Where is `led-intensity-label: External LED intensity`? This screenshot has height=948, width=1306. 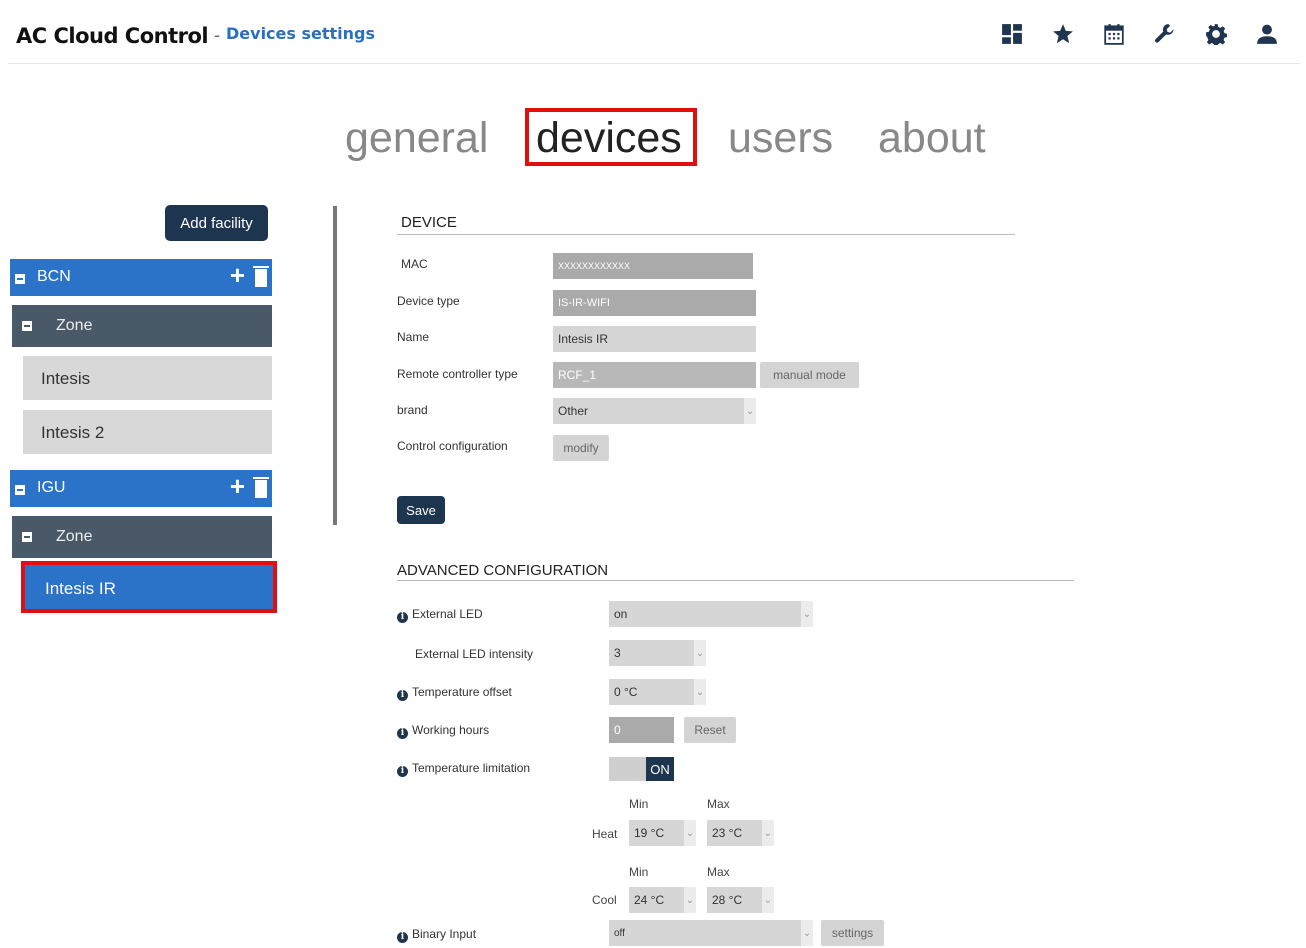
led-intensity-label: External LED intensity is located at coordinates (474, 654).